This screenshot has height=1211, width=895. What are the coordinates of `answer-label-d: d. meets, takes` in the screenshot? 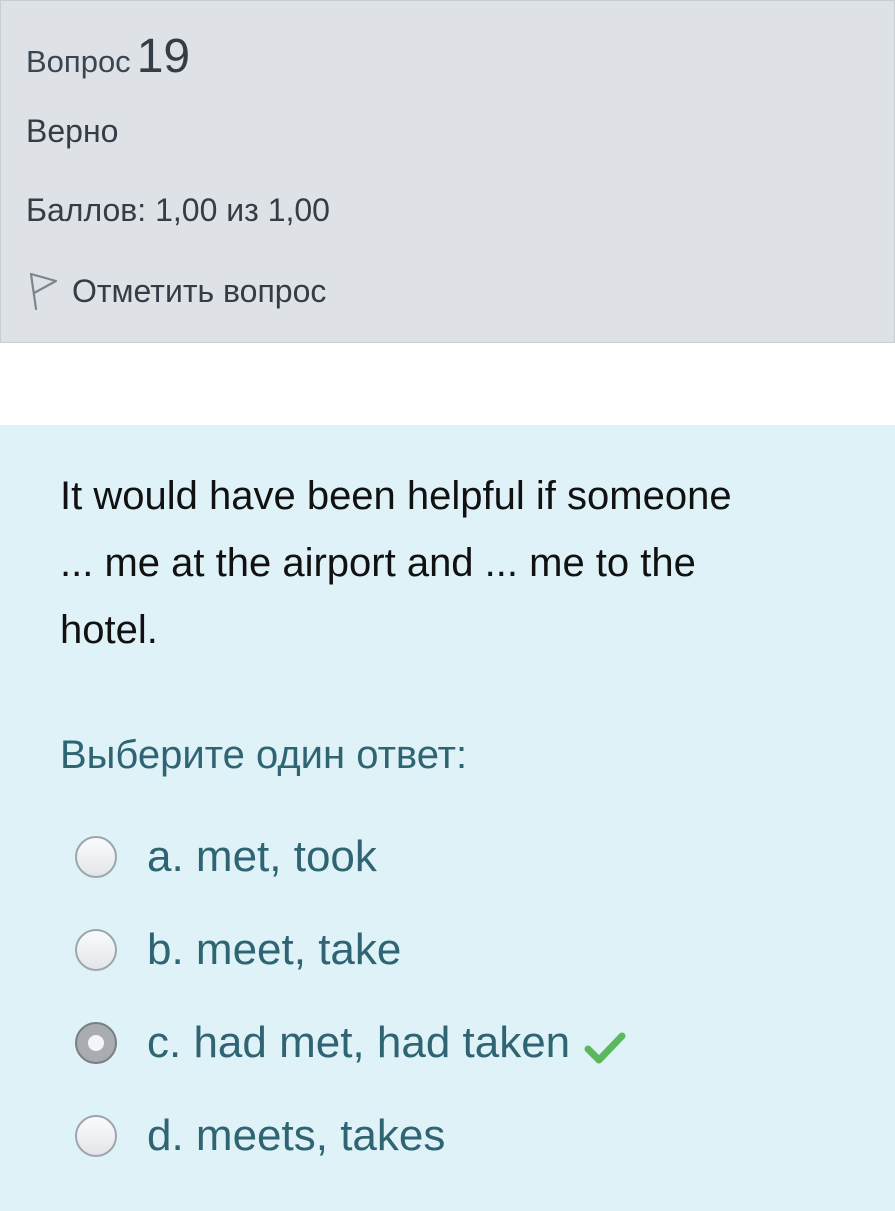 It's located at (296, 1135).